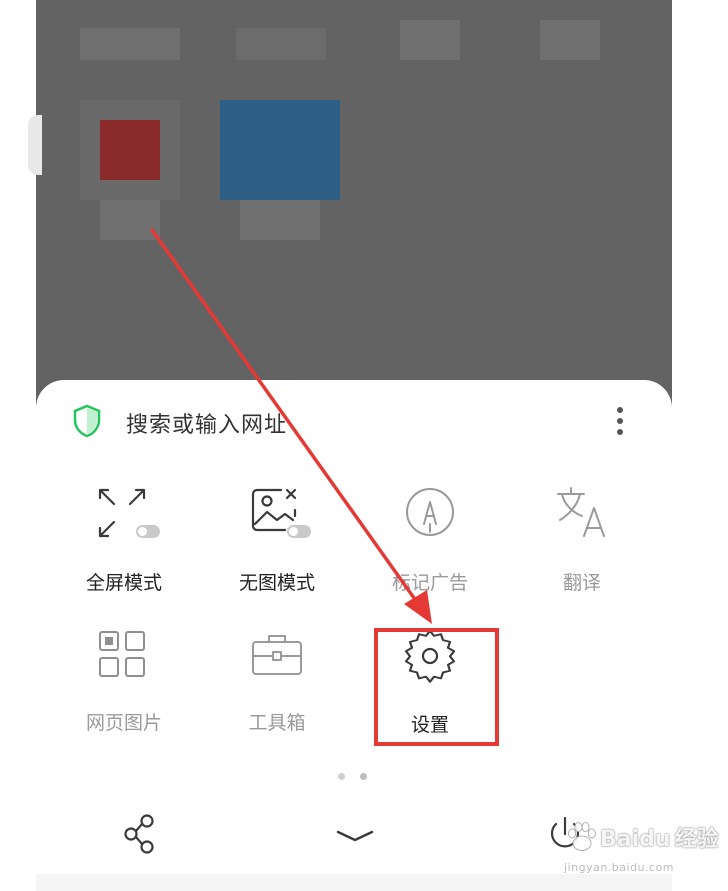  I want to click on menu-item-no-image-mode: 无图模式, so click(277, 551).